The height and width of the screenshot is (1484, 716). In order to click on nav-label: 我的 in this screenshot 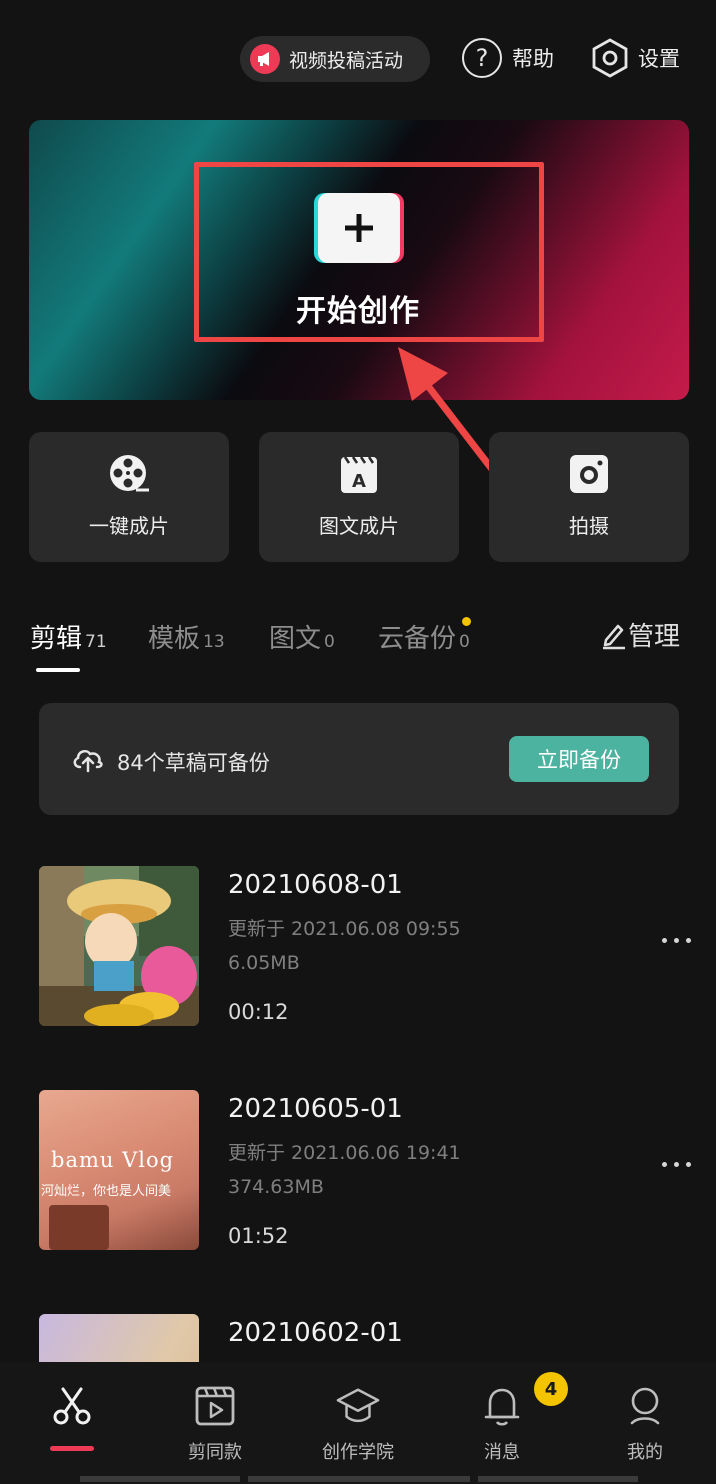, I will do `click(645, 1452)`.